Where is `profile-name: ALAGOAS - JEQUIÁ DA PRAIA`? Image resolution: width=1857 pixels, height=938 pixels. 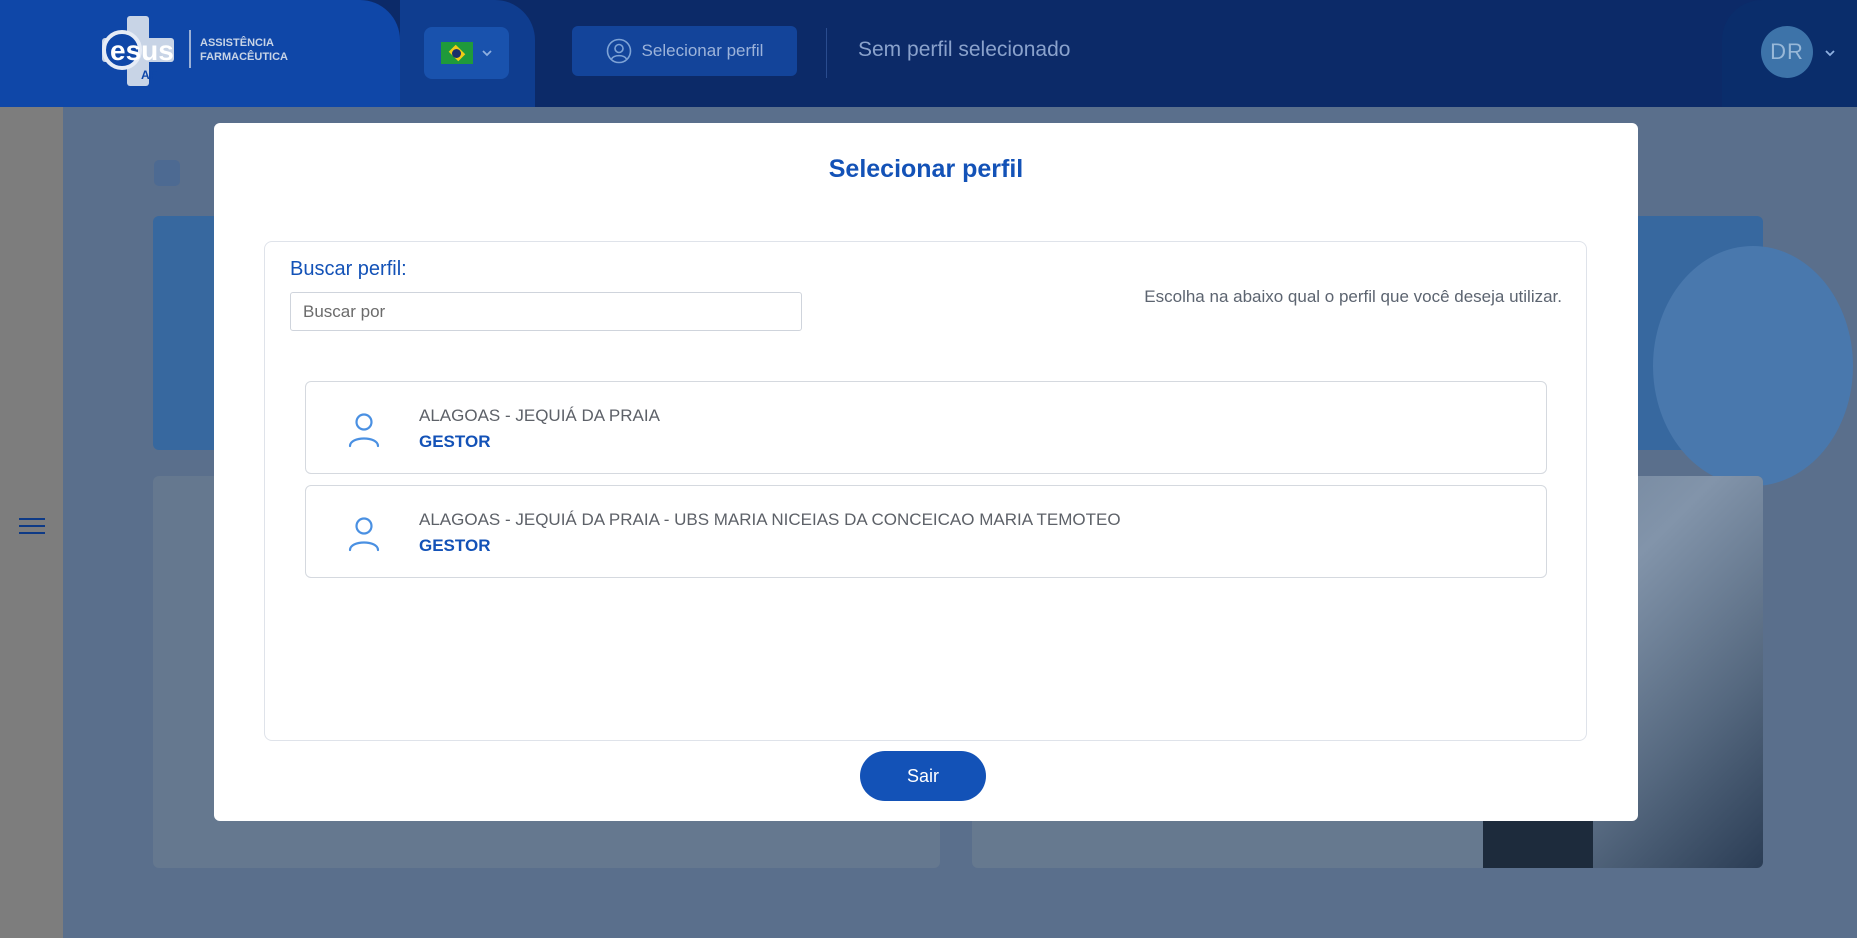 profile-name: ALAGOAS - JEQUIÁ DA PRAIA is located at coordinates (539, 415).